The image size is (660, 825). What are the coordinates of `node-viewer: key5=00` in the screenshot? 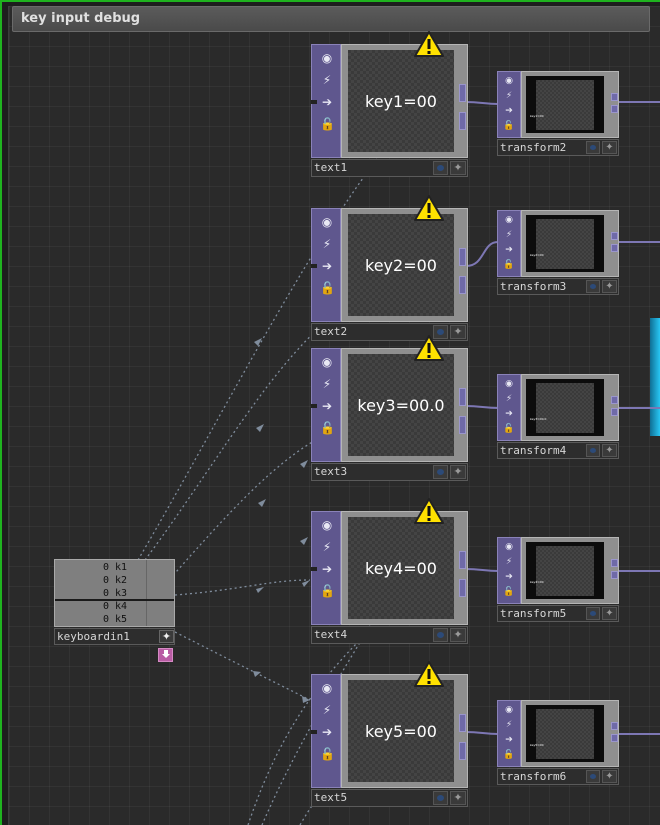 It's located at (401, 731).